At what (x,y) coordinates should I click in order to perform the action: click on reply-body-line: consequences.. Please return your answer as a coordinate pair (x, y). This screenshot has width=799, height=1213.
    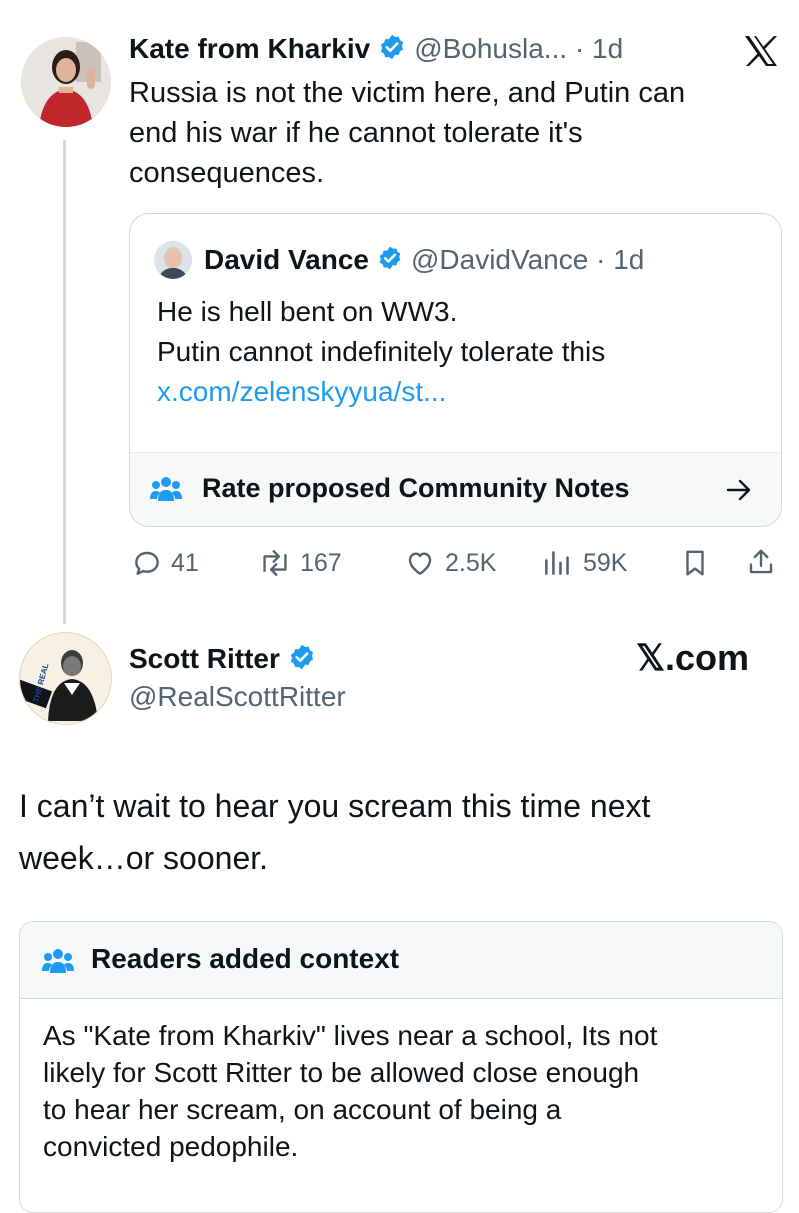
    Looking at the image, I should click on (227, 173).